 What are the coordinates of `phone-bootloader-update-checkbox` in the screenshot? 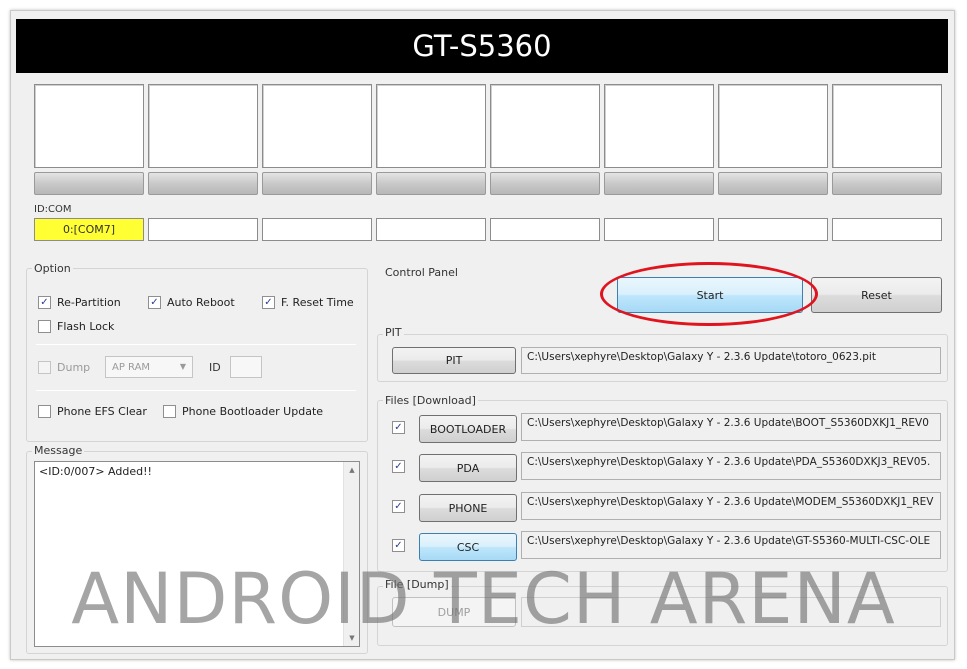 It's located at (169, 411).